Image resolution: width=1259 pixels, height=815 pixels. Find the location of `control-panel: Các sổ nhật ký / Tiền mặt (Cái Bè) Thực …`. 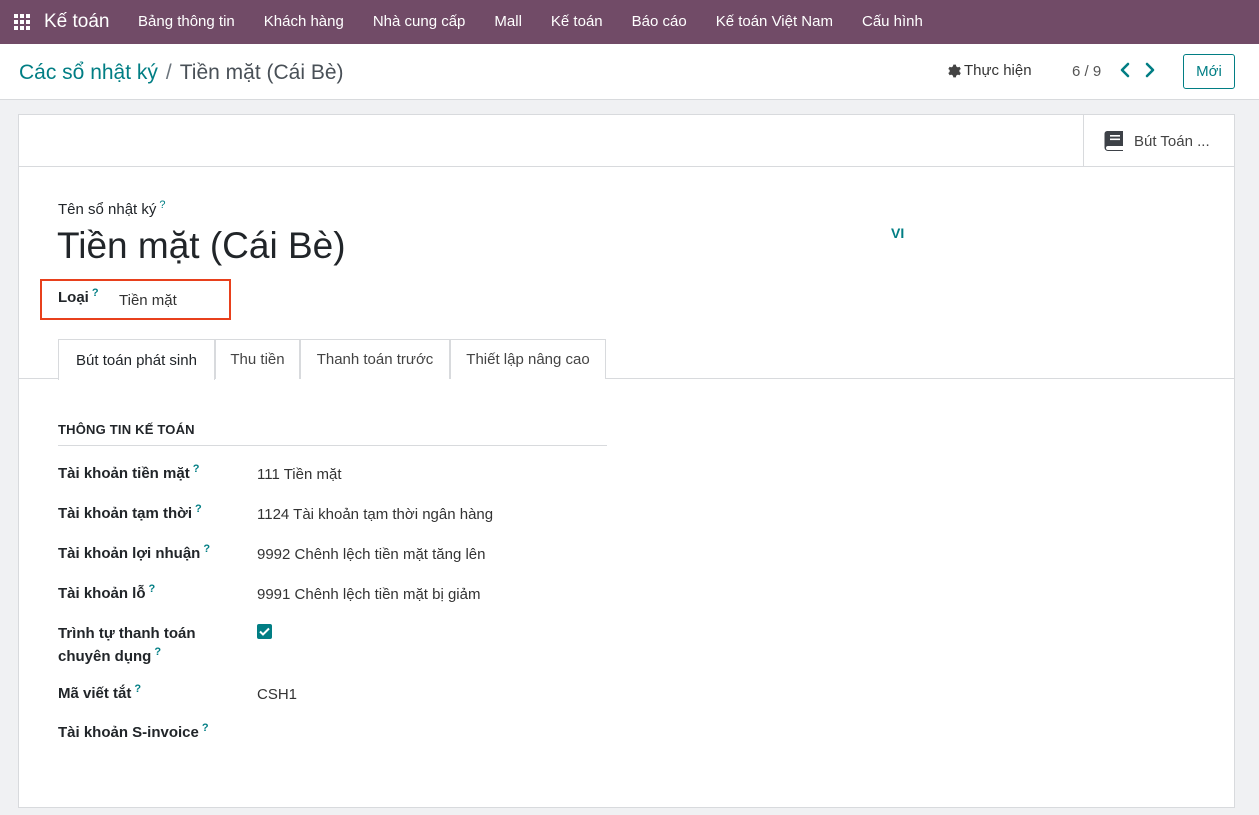

control-panel: Các sổ nhật ký / Tiền mặt (Cái Bè) Thực … is located at coordinates (629, 72).